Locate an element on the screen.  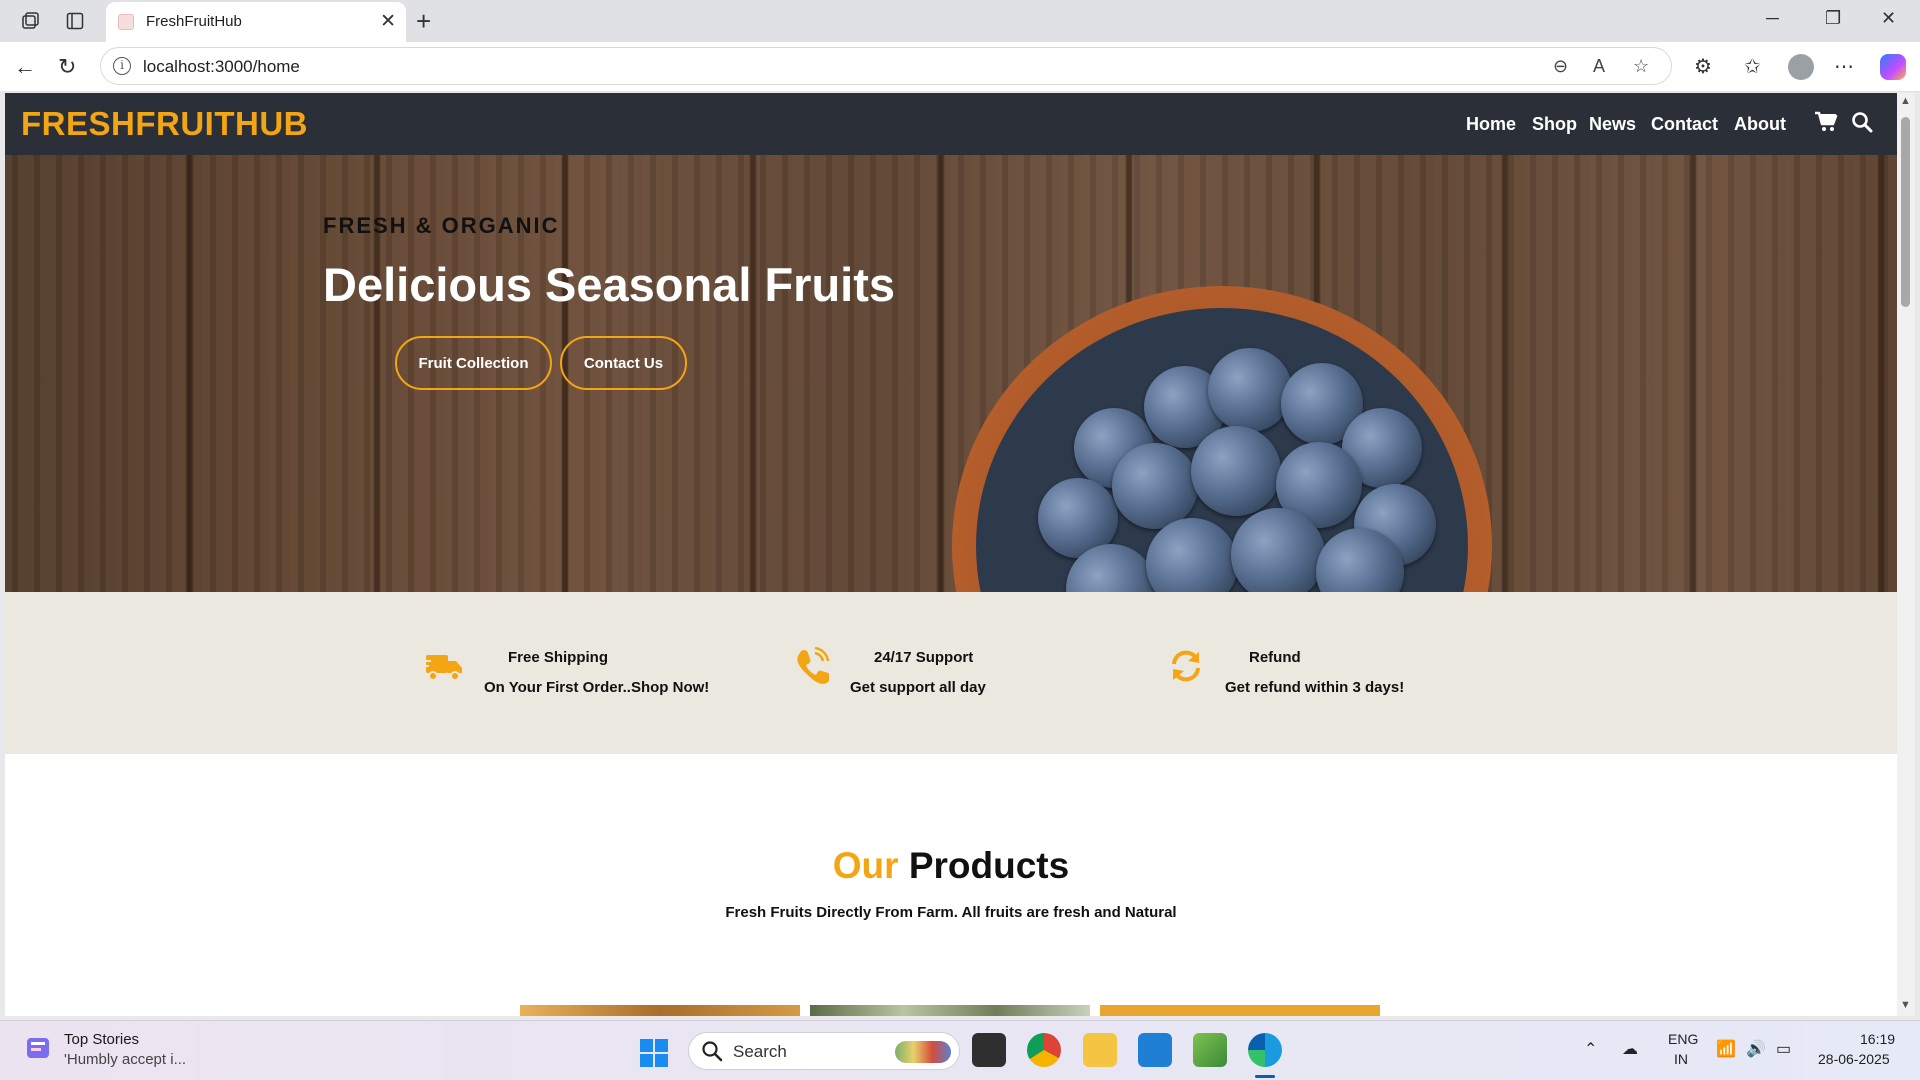
more-menu-icon: ⋯ is located at coordinates (1844, 66).